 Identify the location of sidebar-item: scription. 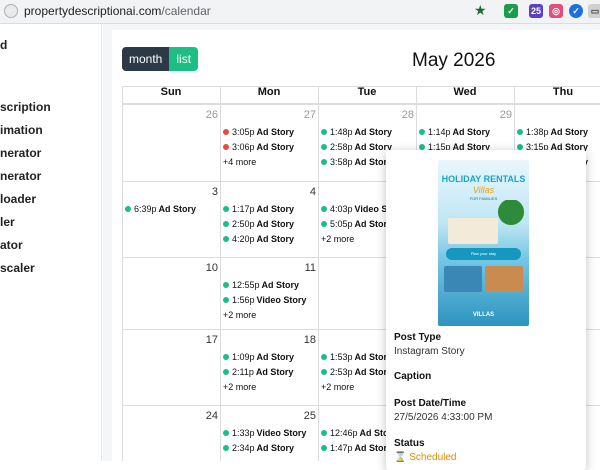
(25, 107).